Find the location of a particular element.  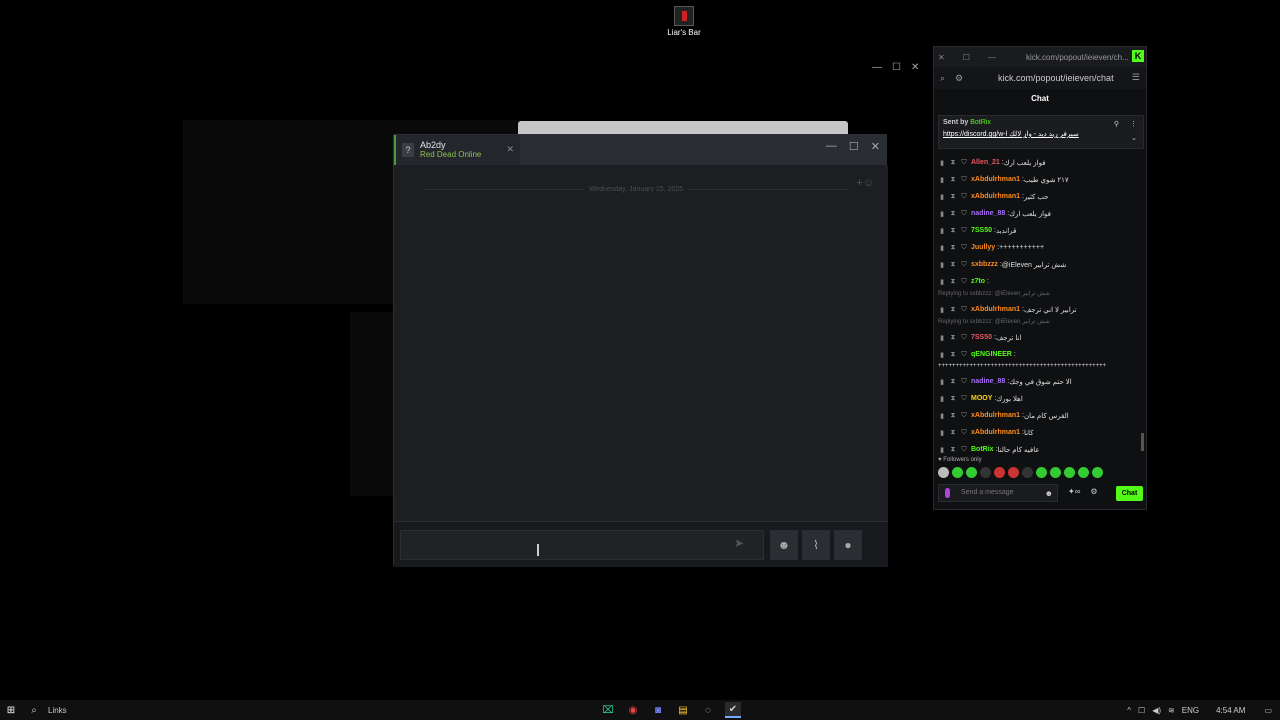

chat-message: ▮ ⧗ ⛉ MOOY: اهلا بورك is located at coordinates (1041, 398).